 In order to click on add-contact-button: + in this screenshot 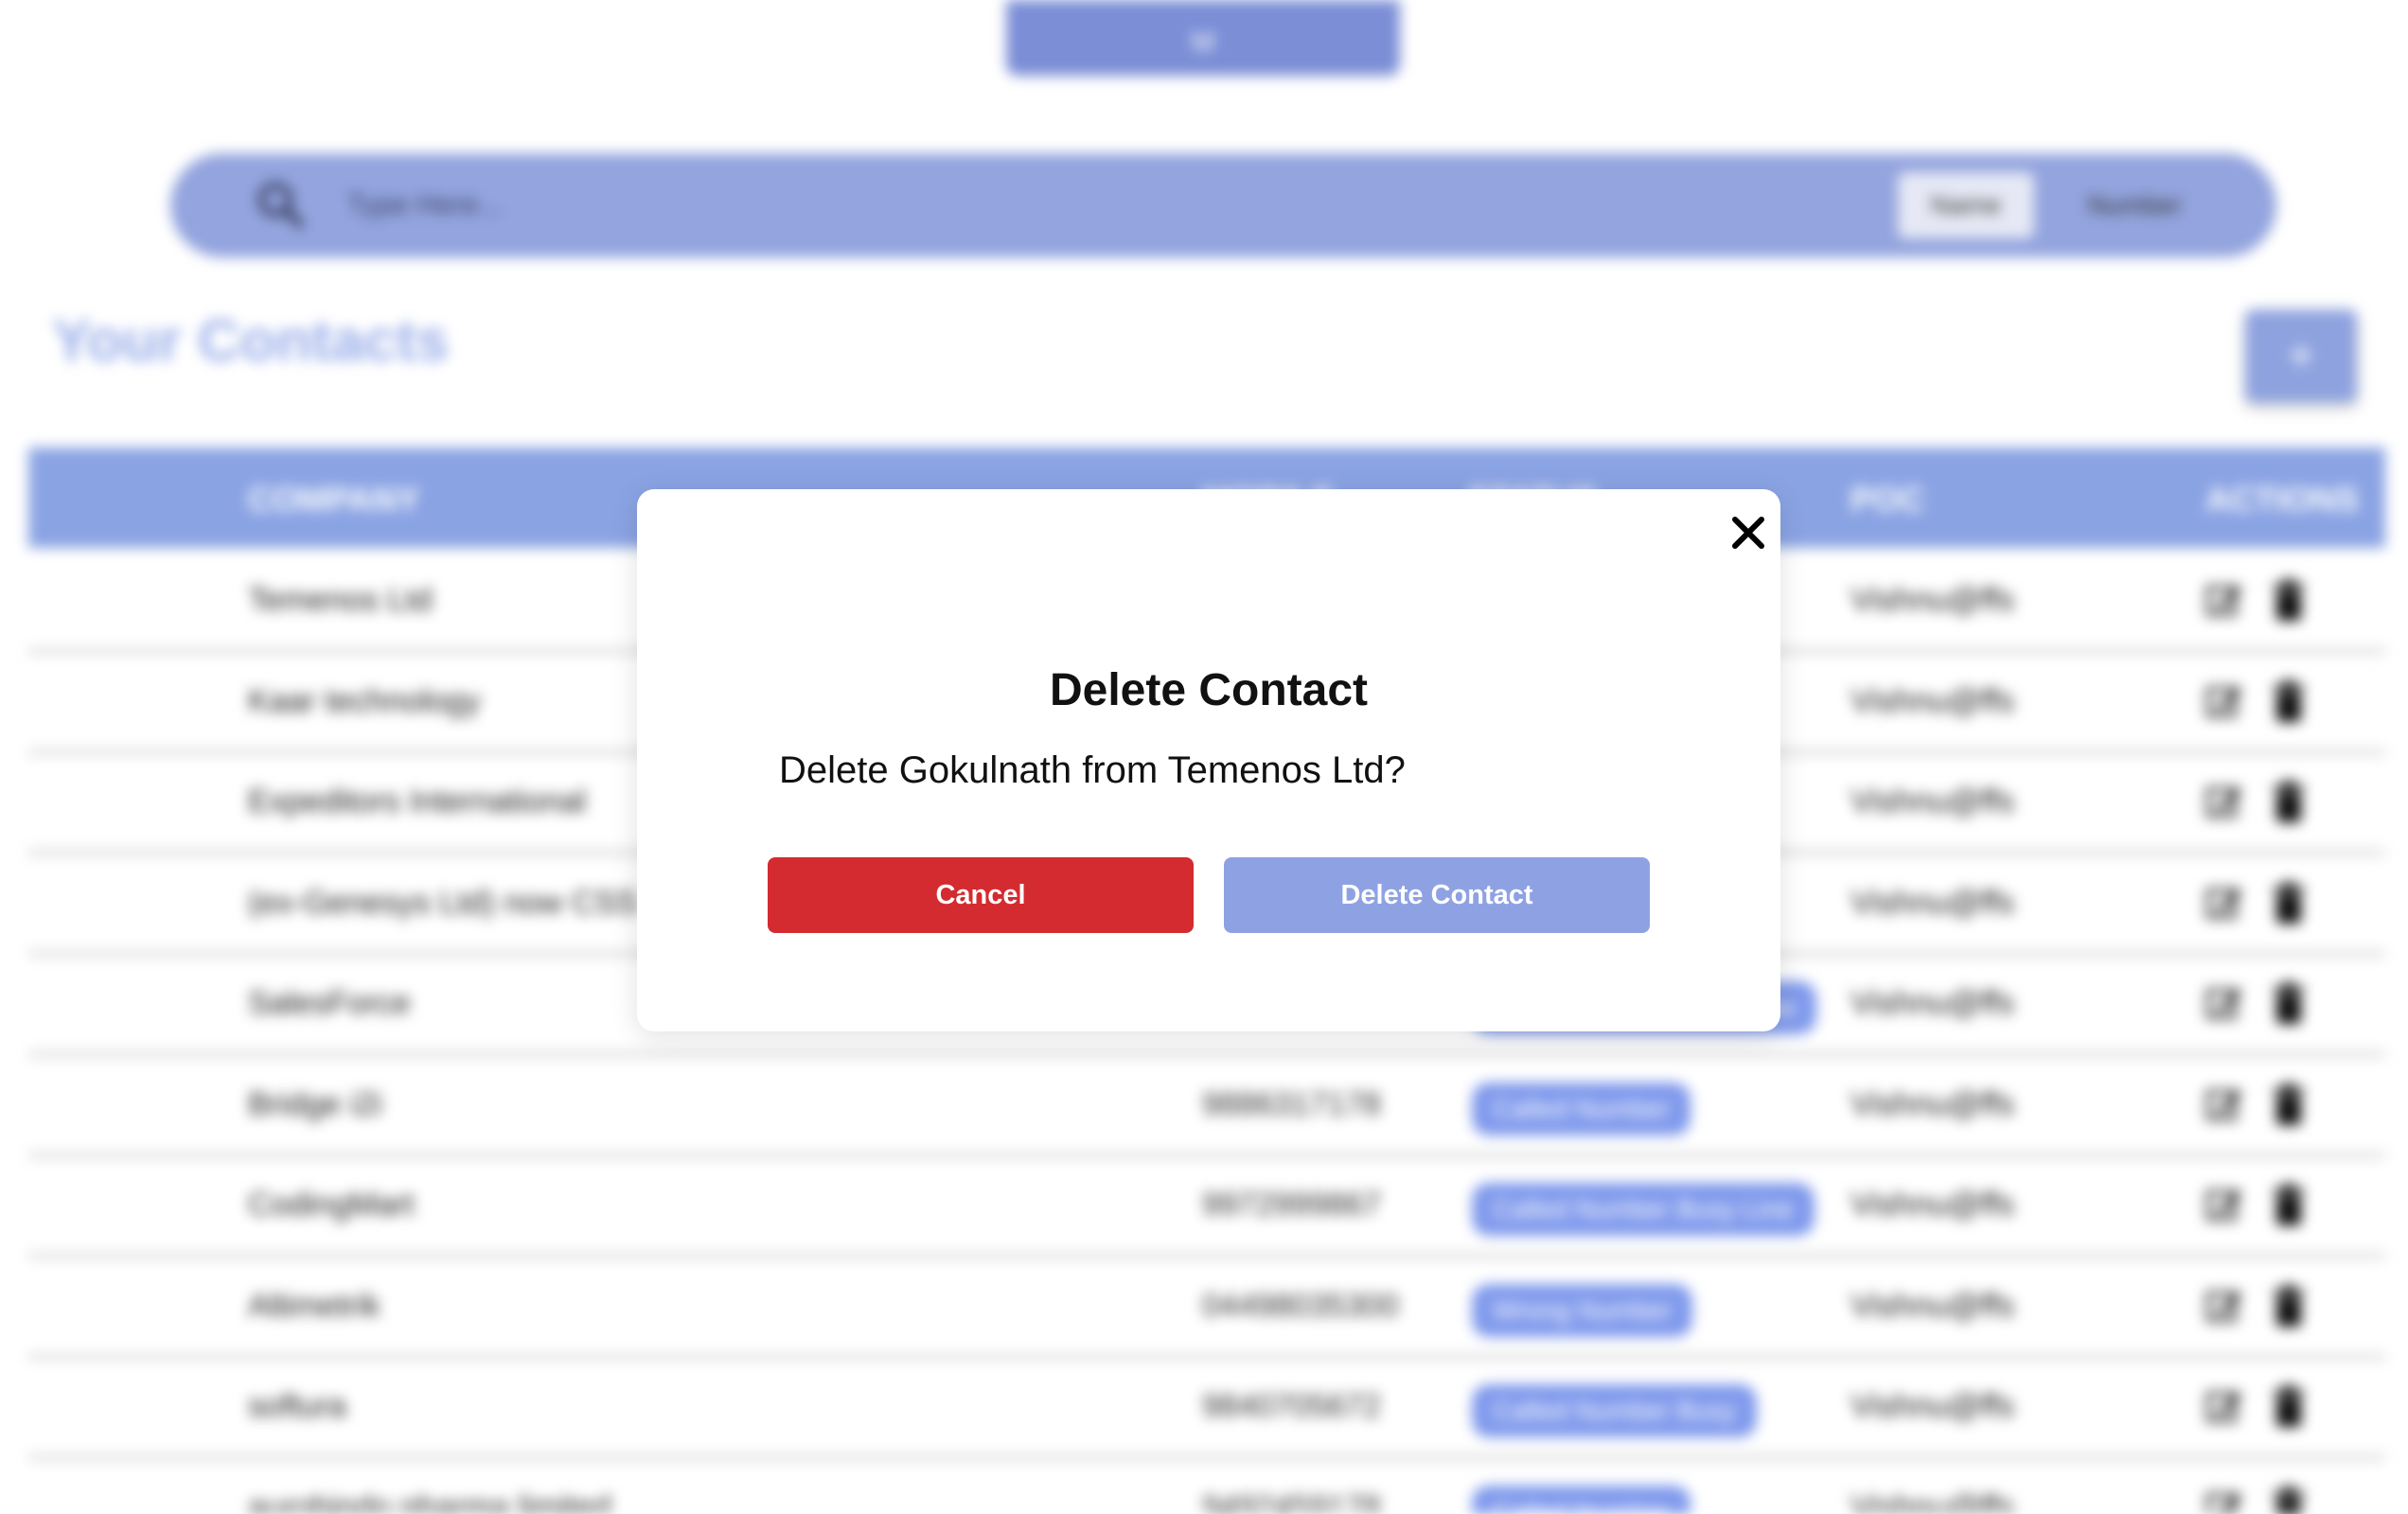, I will do `click(2301, 356)`.